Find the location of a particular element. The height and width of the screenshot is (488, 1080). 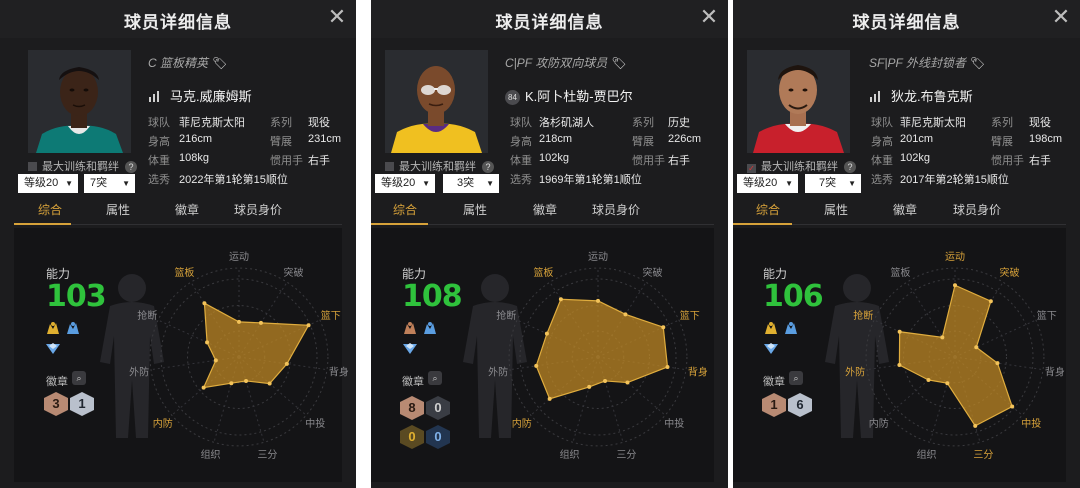

training-checkbox-checked: ✓ is located at coordinates (751, 168).